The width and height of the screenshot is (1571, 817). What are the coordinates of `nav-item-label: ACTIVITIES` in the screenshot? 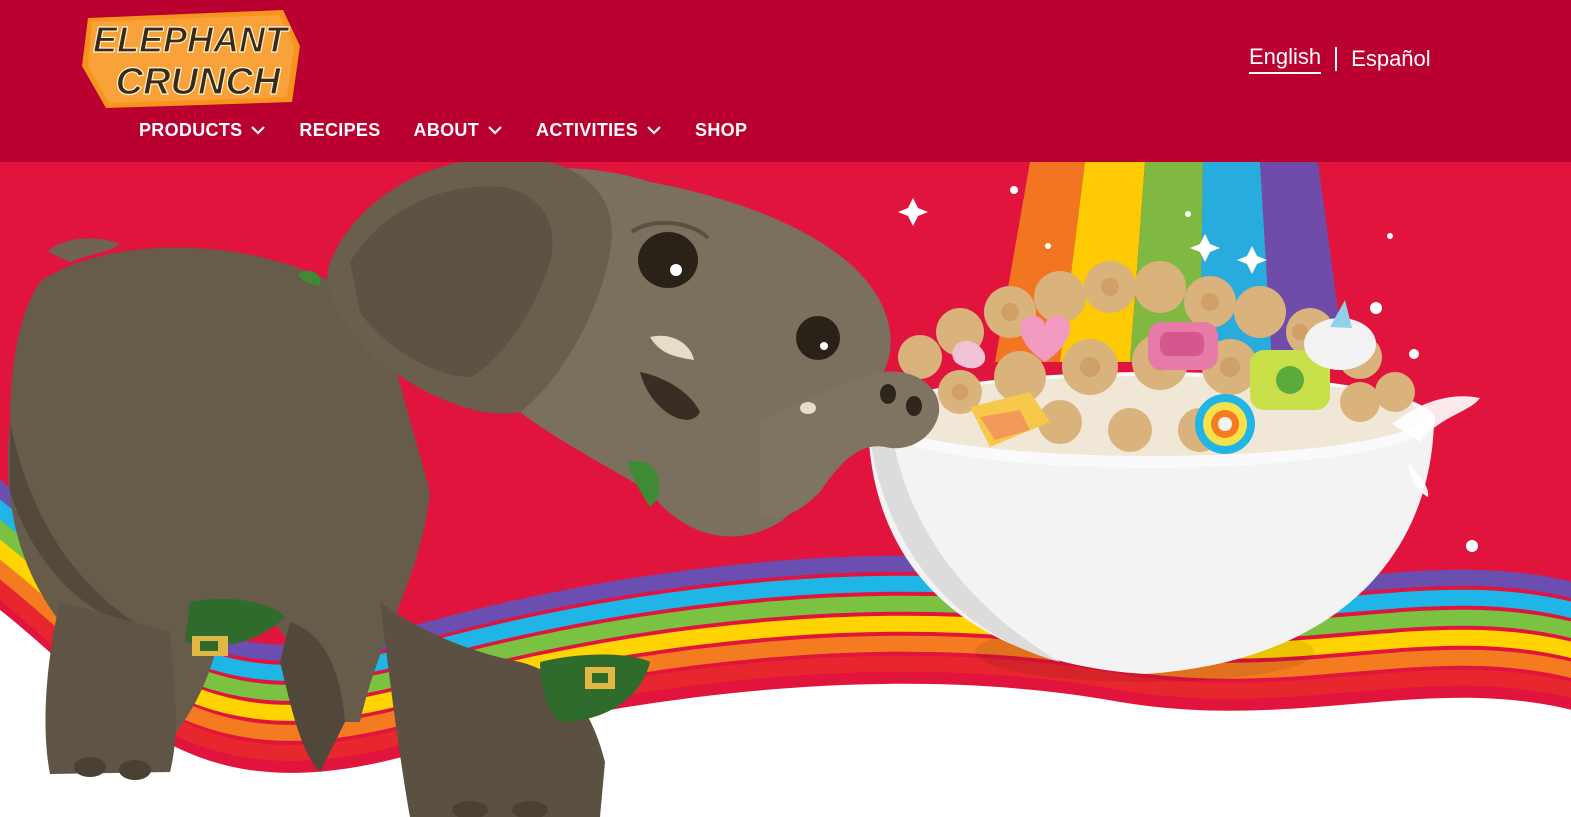 It's located at (587, 129).